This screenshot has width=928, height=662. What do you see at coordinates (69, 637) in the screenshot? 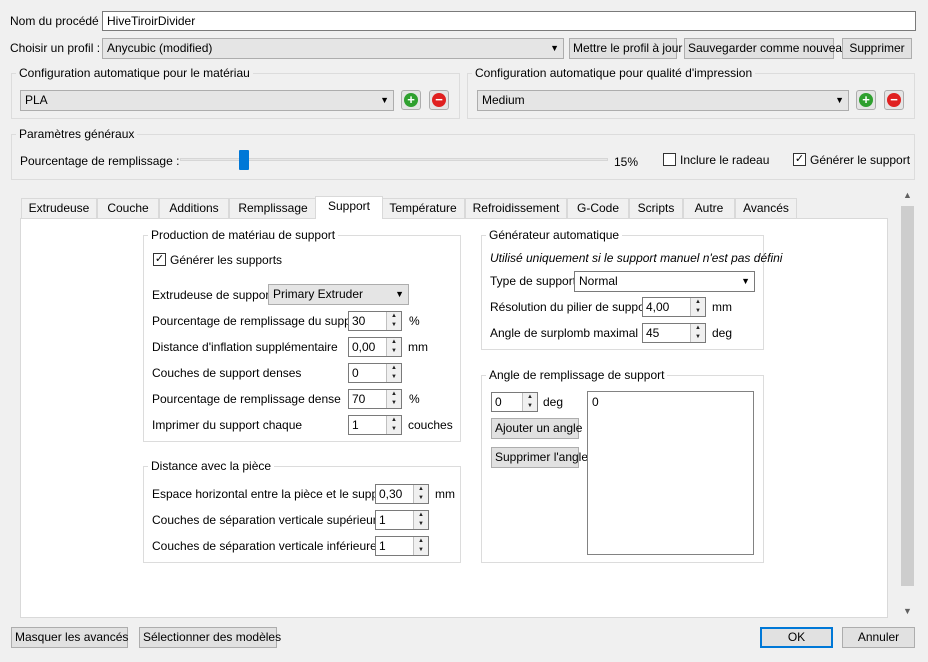
I see `hide-advanced-button: Masquer les avancés` at bounding box center [69, 637].